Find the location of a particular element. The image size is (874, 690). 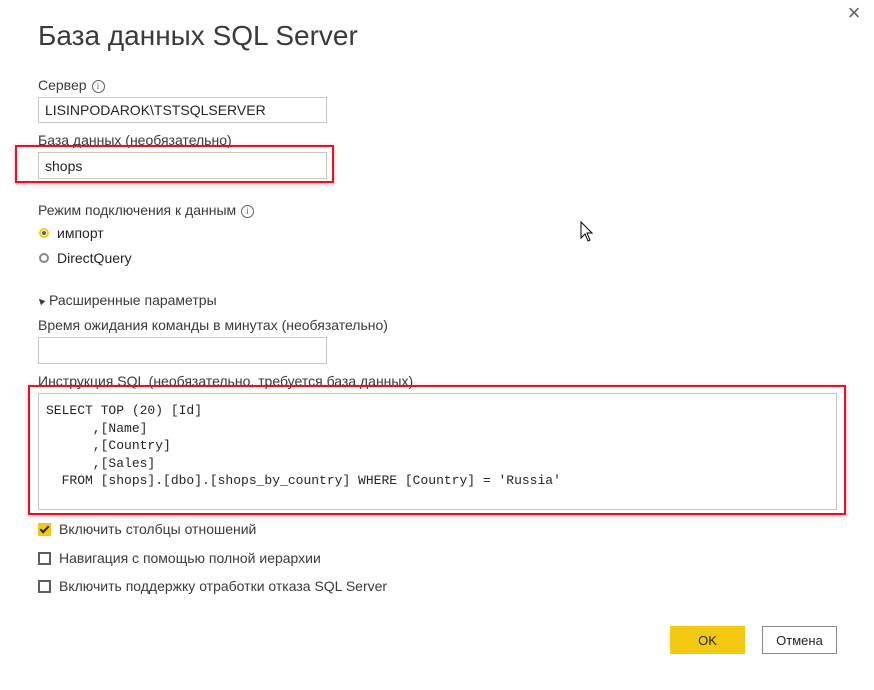

connection-mode-label: Режим подключения к данным is located at coordinates (137, 210).